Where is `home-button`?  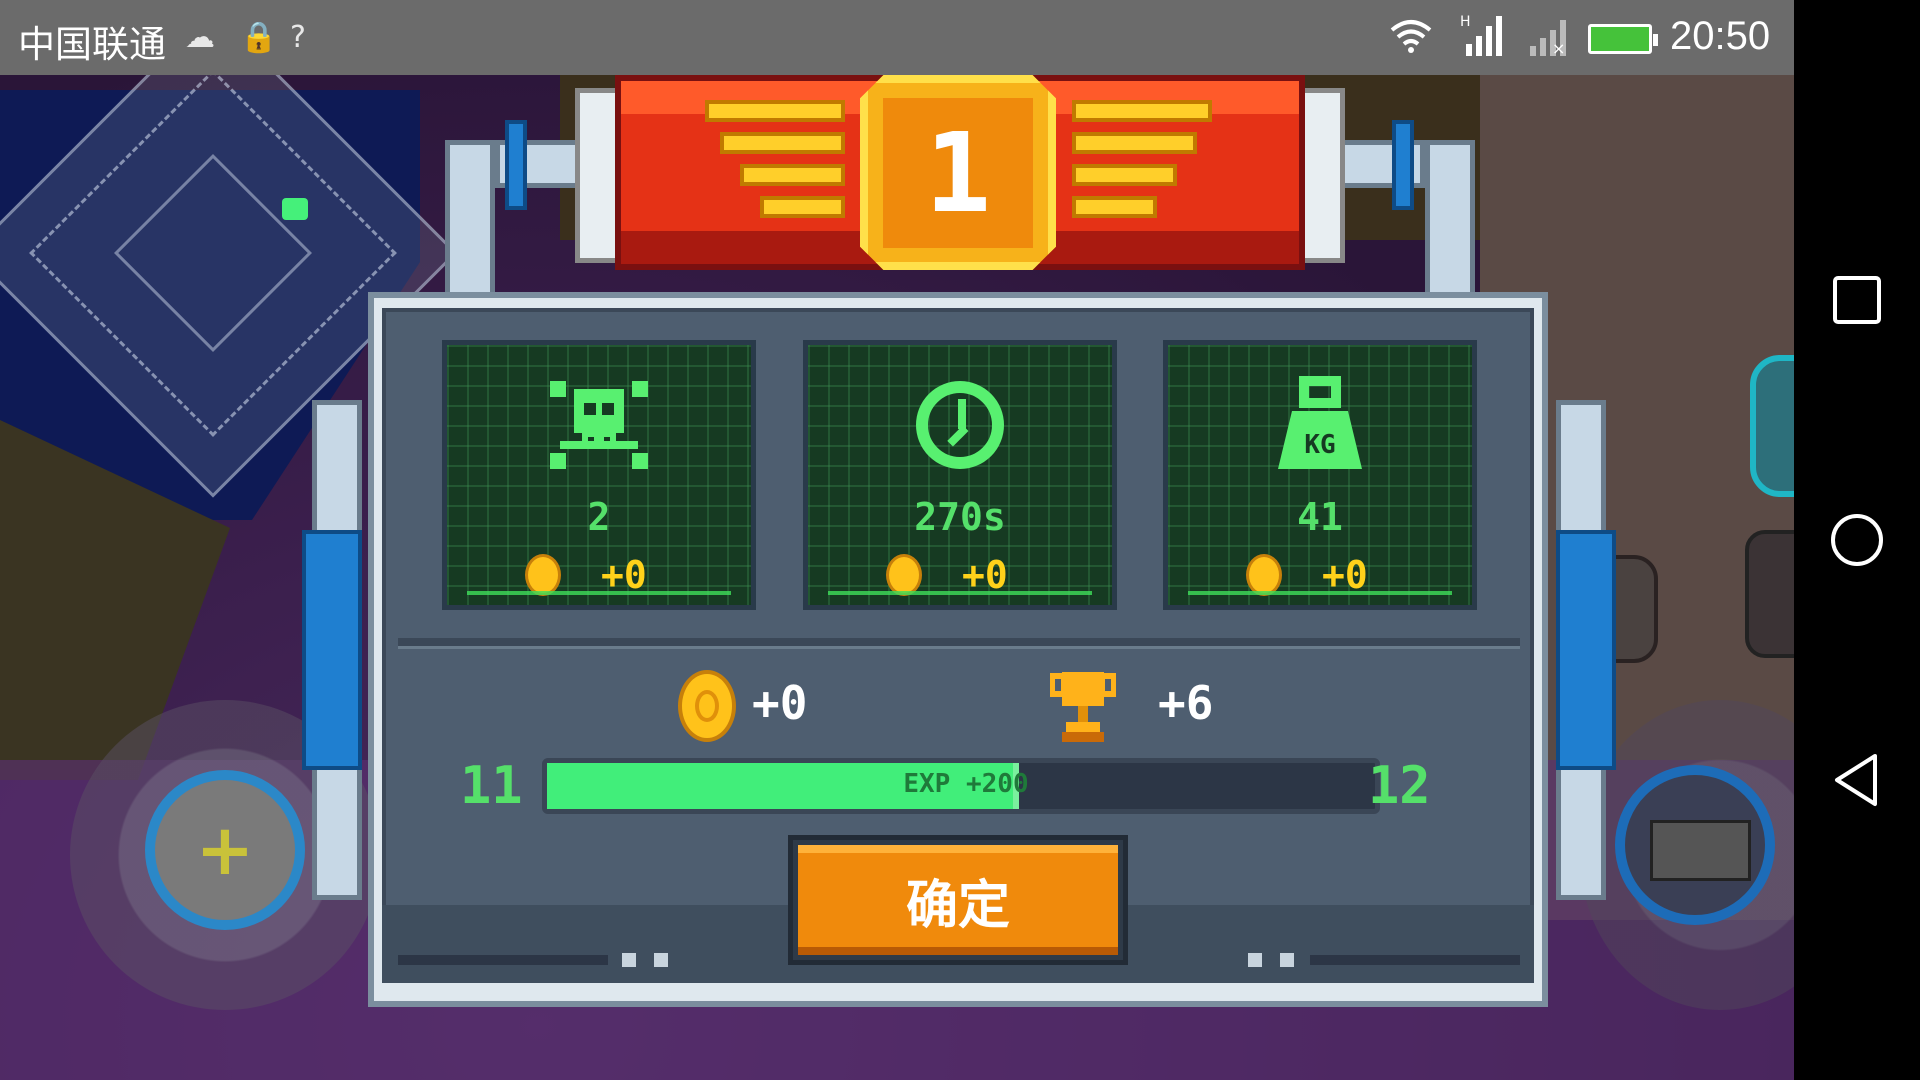
home-button is located at coordinates (1857, 540).